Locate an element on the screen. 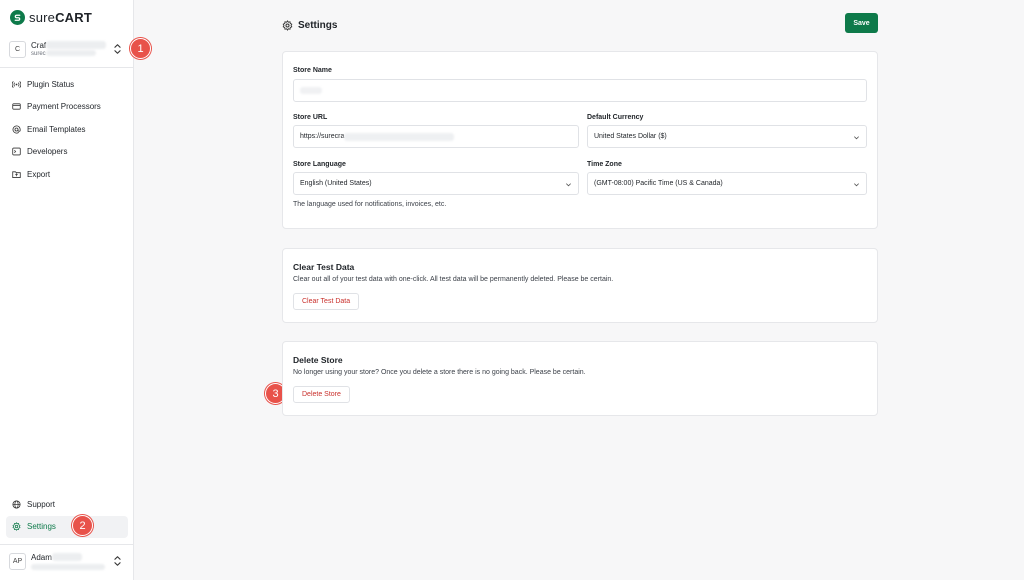  language-label: Store Language is located at coordinates (319, 164).